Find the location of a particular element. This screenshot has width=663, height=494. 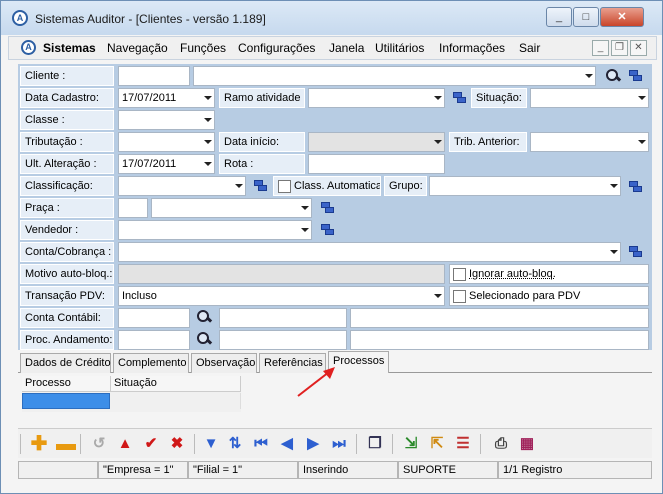

selecionado-pdv-box: Selecionado para PDV is located at coordinates (549, 296).